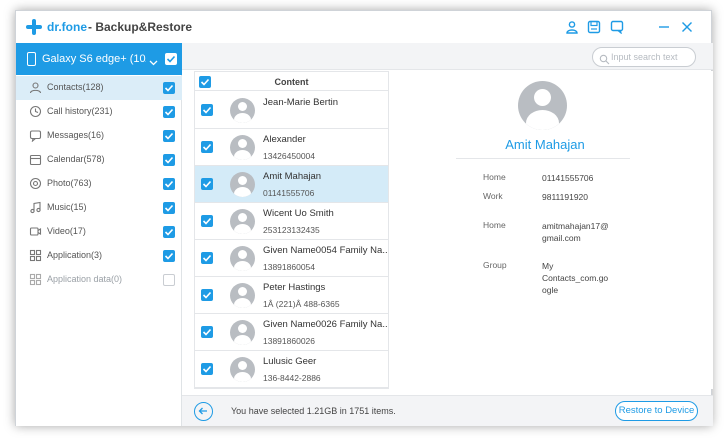 The height and width of the screenshot is (440, 726). I want to click on sidebar-item-calendar: Calendar(578), so click(99, 160).